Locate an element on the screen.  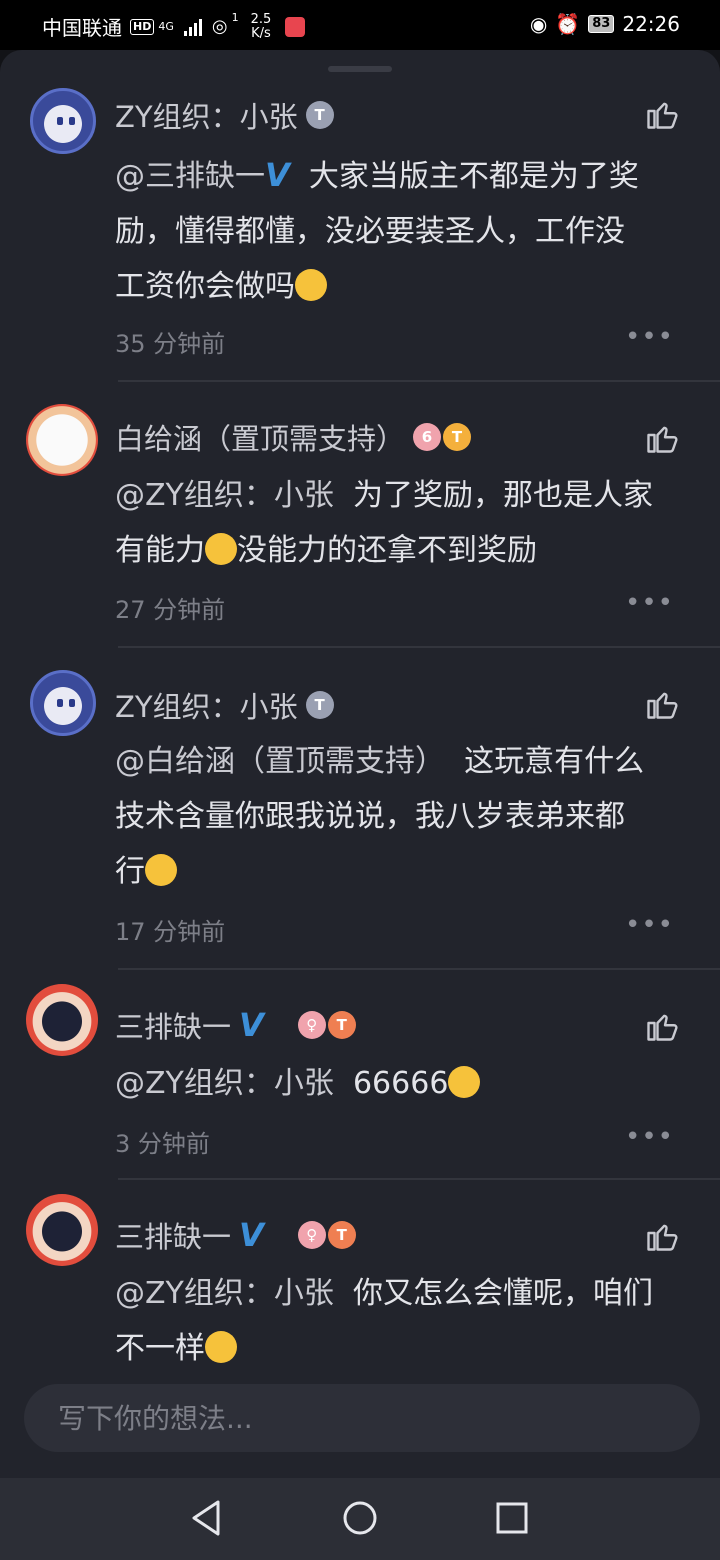
comment-line: 行 is located at coordinates (130, 871).